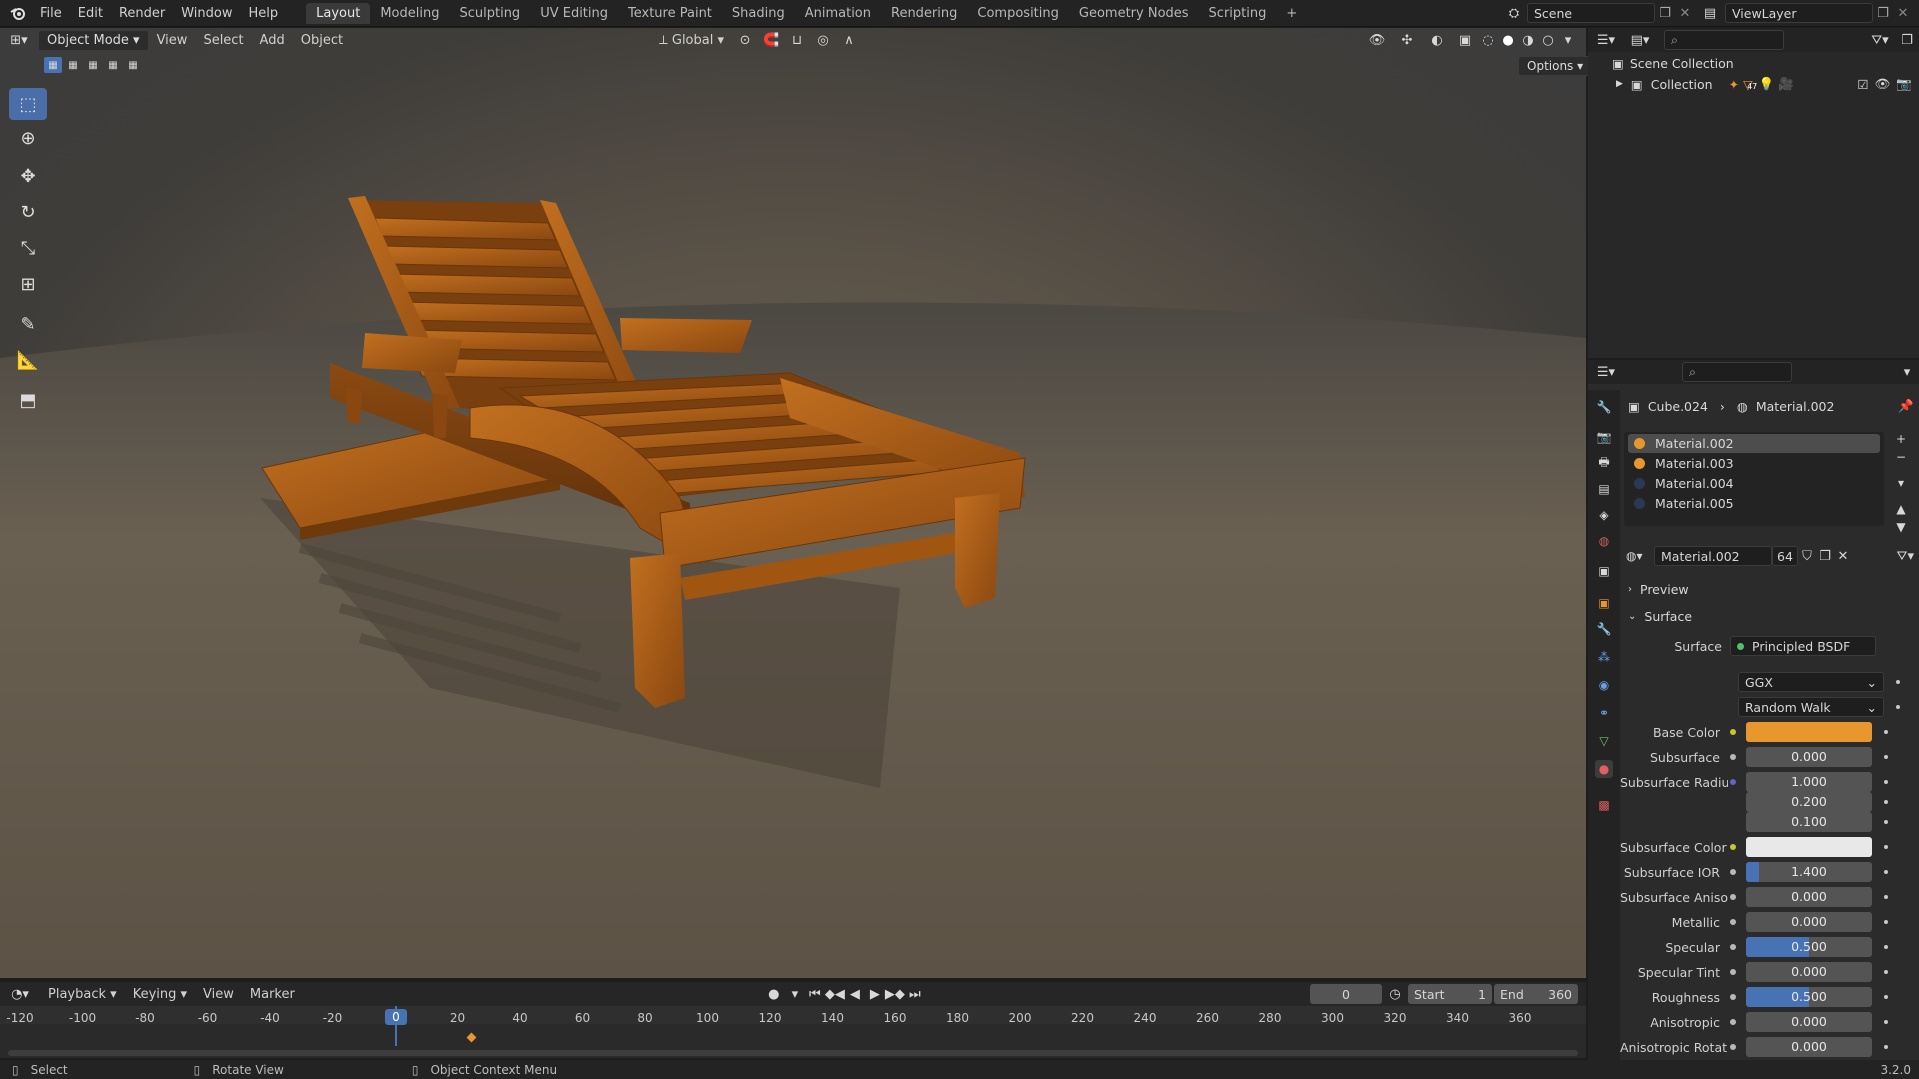 The height and width of the screenshot is (1079, 1919). Describe the element at coordinates (1809, 872) in the screenshot. I see `property-value-field: 1.400` at that location.